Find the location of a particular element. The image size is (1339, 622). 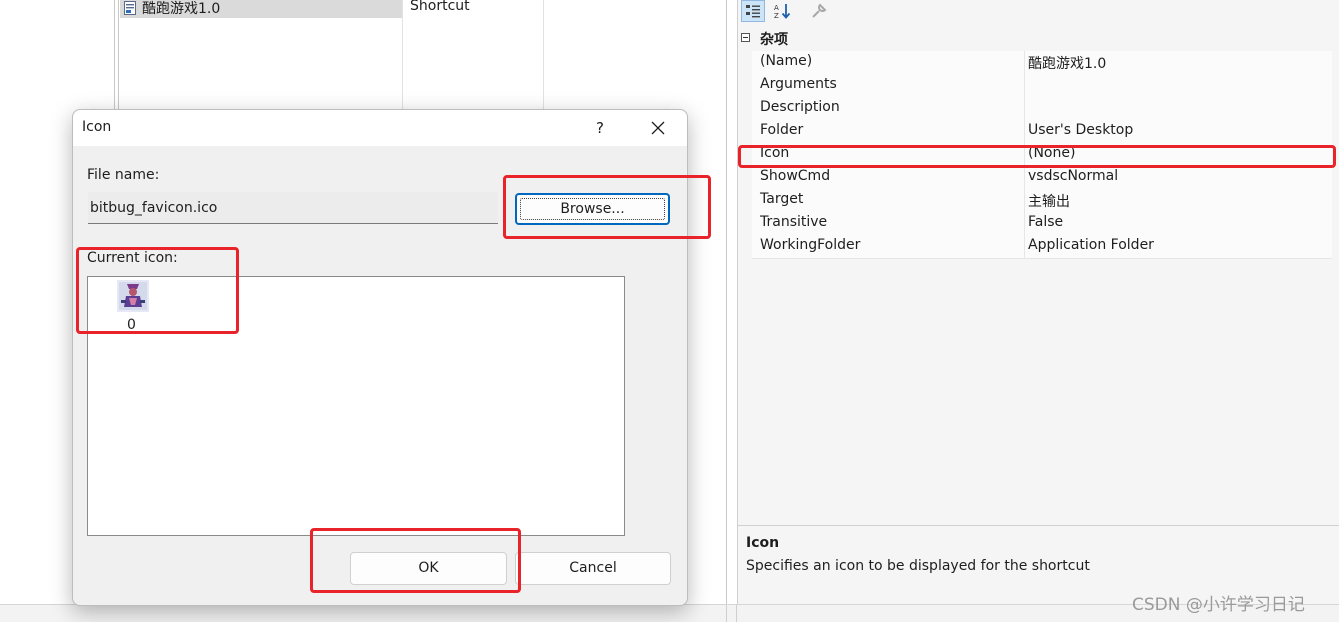

close-icon is located at coordinates (658, 128).